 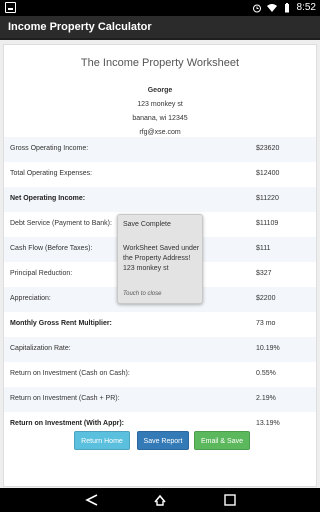 I want to click on row-label: Return on Investment (Cash + PR):, so click(x=65, y=398).